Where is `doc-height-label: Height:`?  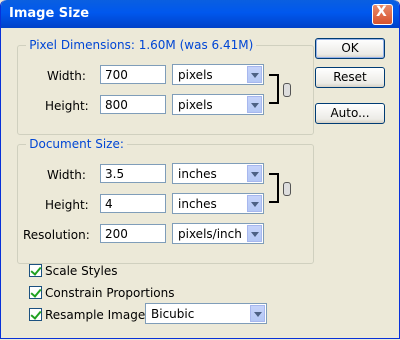 doc-height-label: Height: is located at coordinates (67, 205).